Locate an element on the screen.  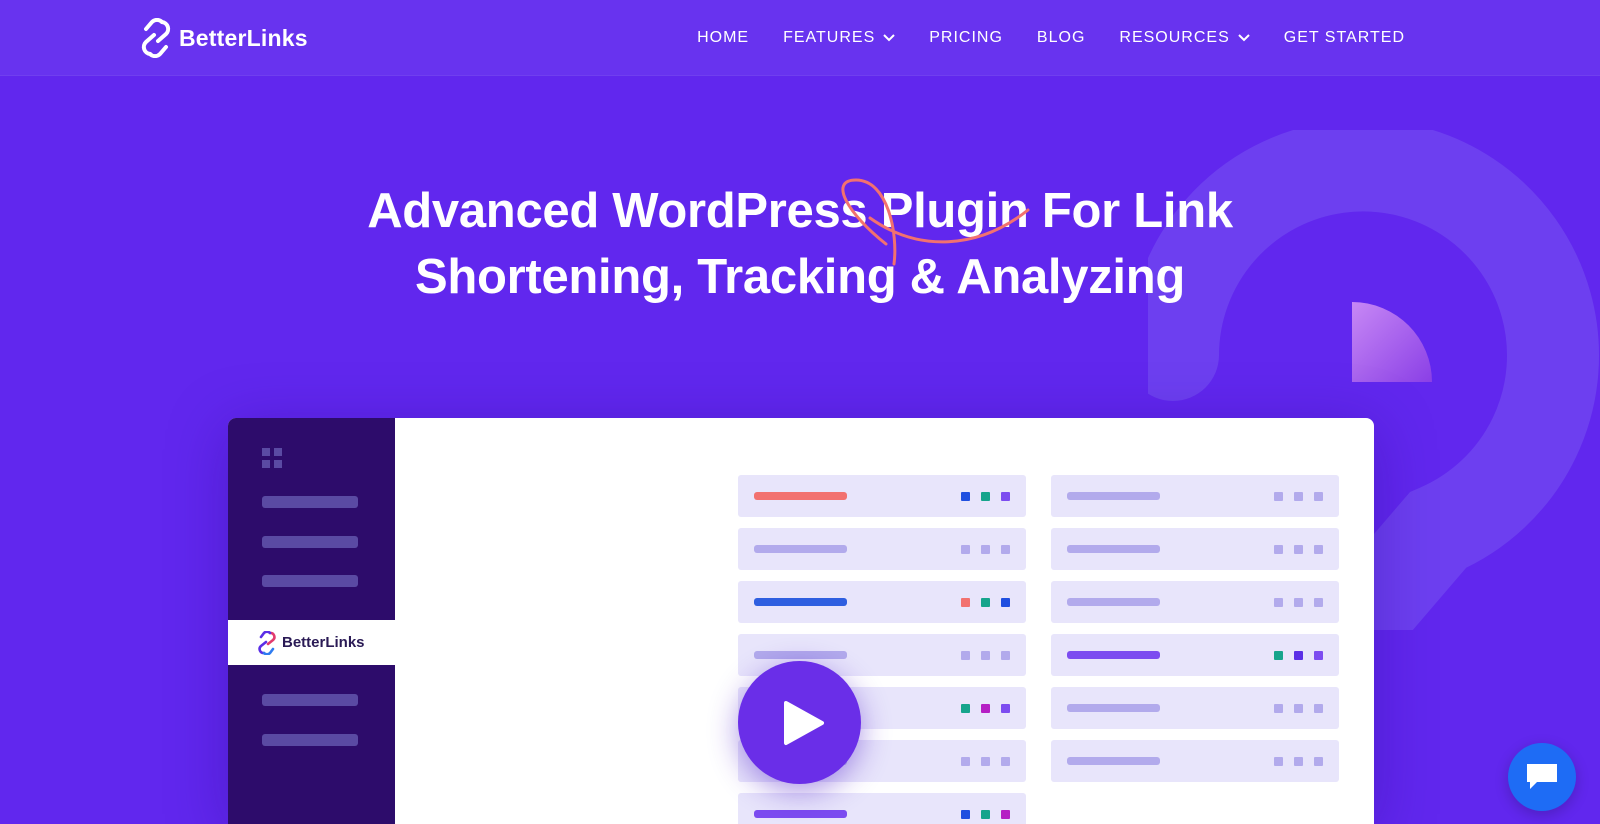
play-video-button is located at coordinates (799, 722).